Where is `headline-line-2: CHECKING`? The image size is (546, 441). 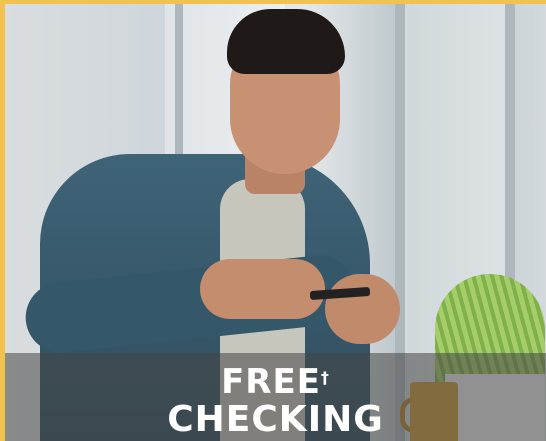 headline-line-2: CHECKING is located at coordinates (275, 419).